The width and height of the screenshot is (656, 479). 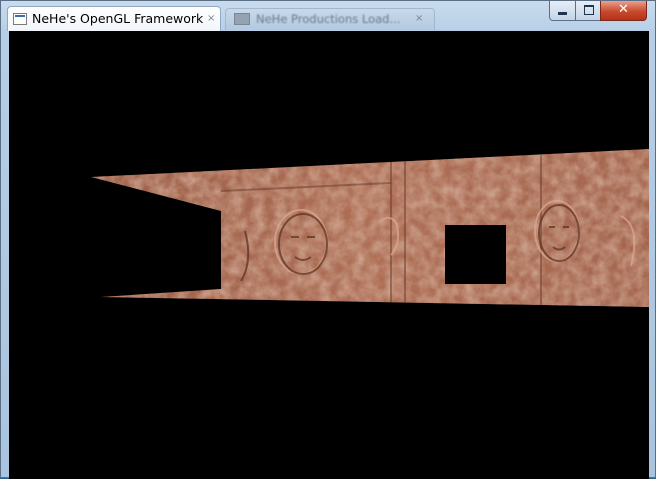 What do you see at coordinates (118, 18) in the screenshot?
I see `window-title: NeHe's OpenGL Framework` at bounding box center [118, 18].